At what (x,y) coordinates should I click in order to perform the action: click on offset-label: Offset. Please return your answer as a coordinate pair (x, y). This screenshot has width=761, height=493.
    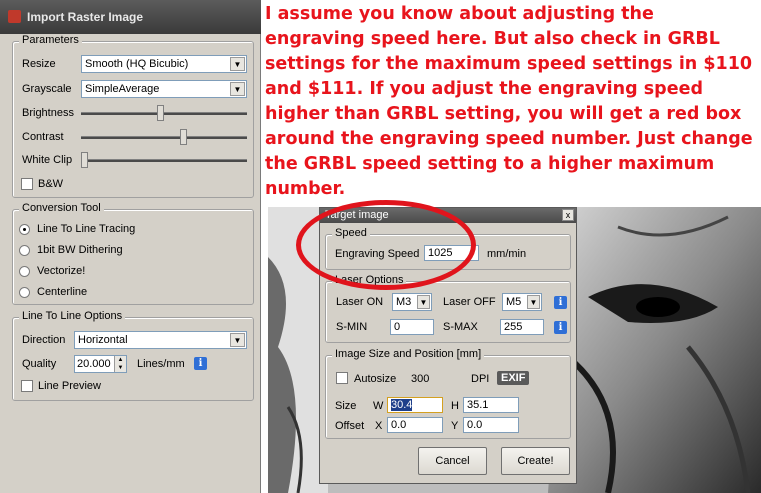
    Looking at the image, I should click on (350, 426).